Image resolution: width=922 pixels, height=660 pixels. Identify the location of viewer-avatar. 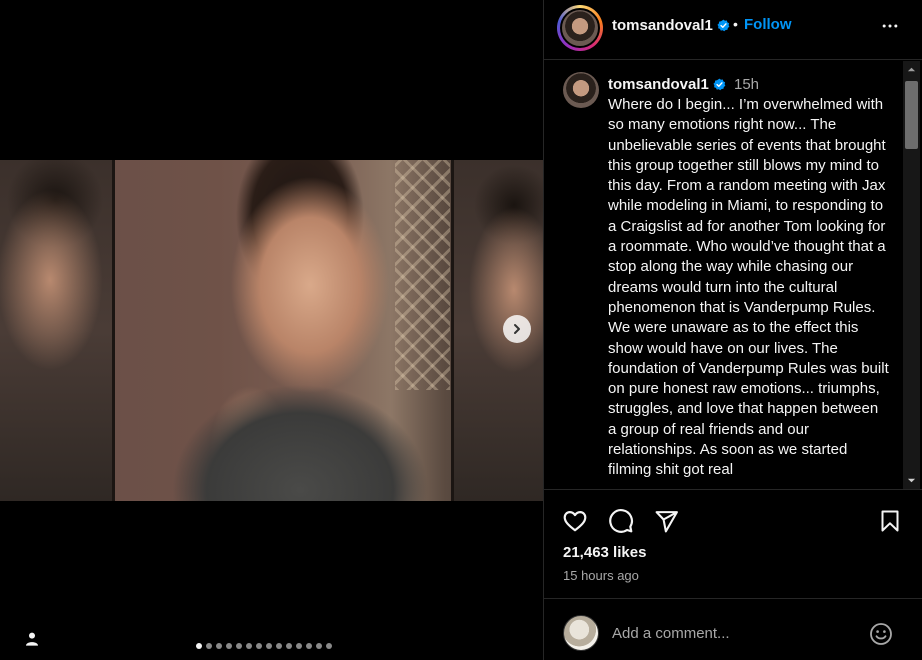
(581, 633).